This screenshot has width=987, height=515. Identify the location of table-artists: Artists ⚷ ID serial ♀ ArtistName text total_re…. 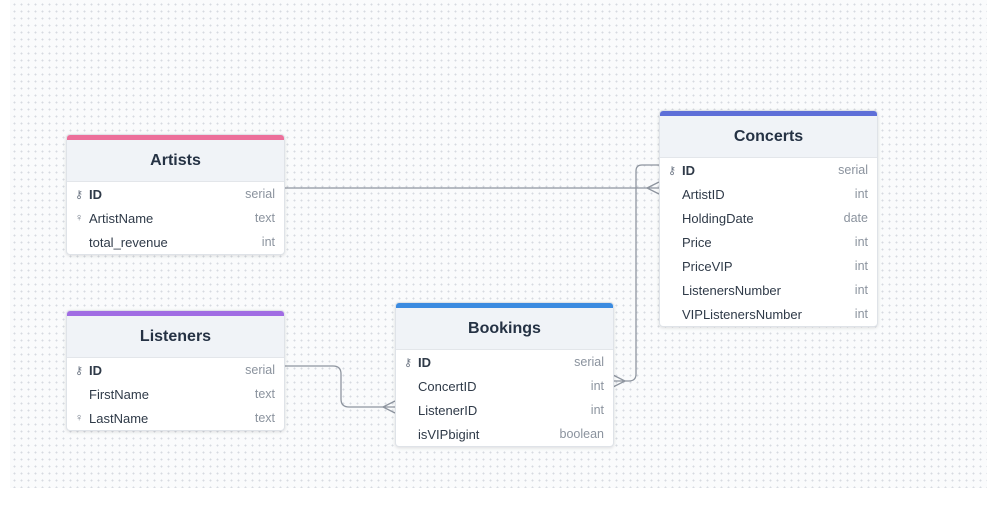
(175, 194).